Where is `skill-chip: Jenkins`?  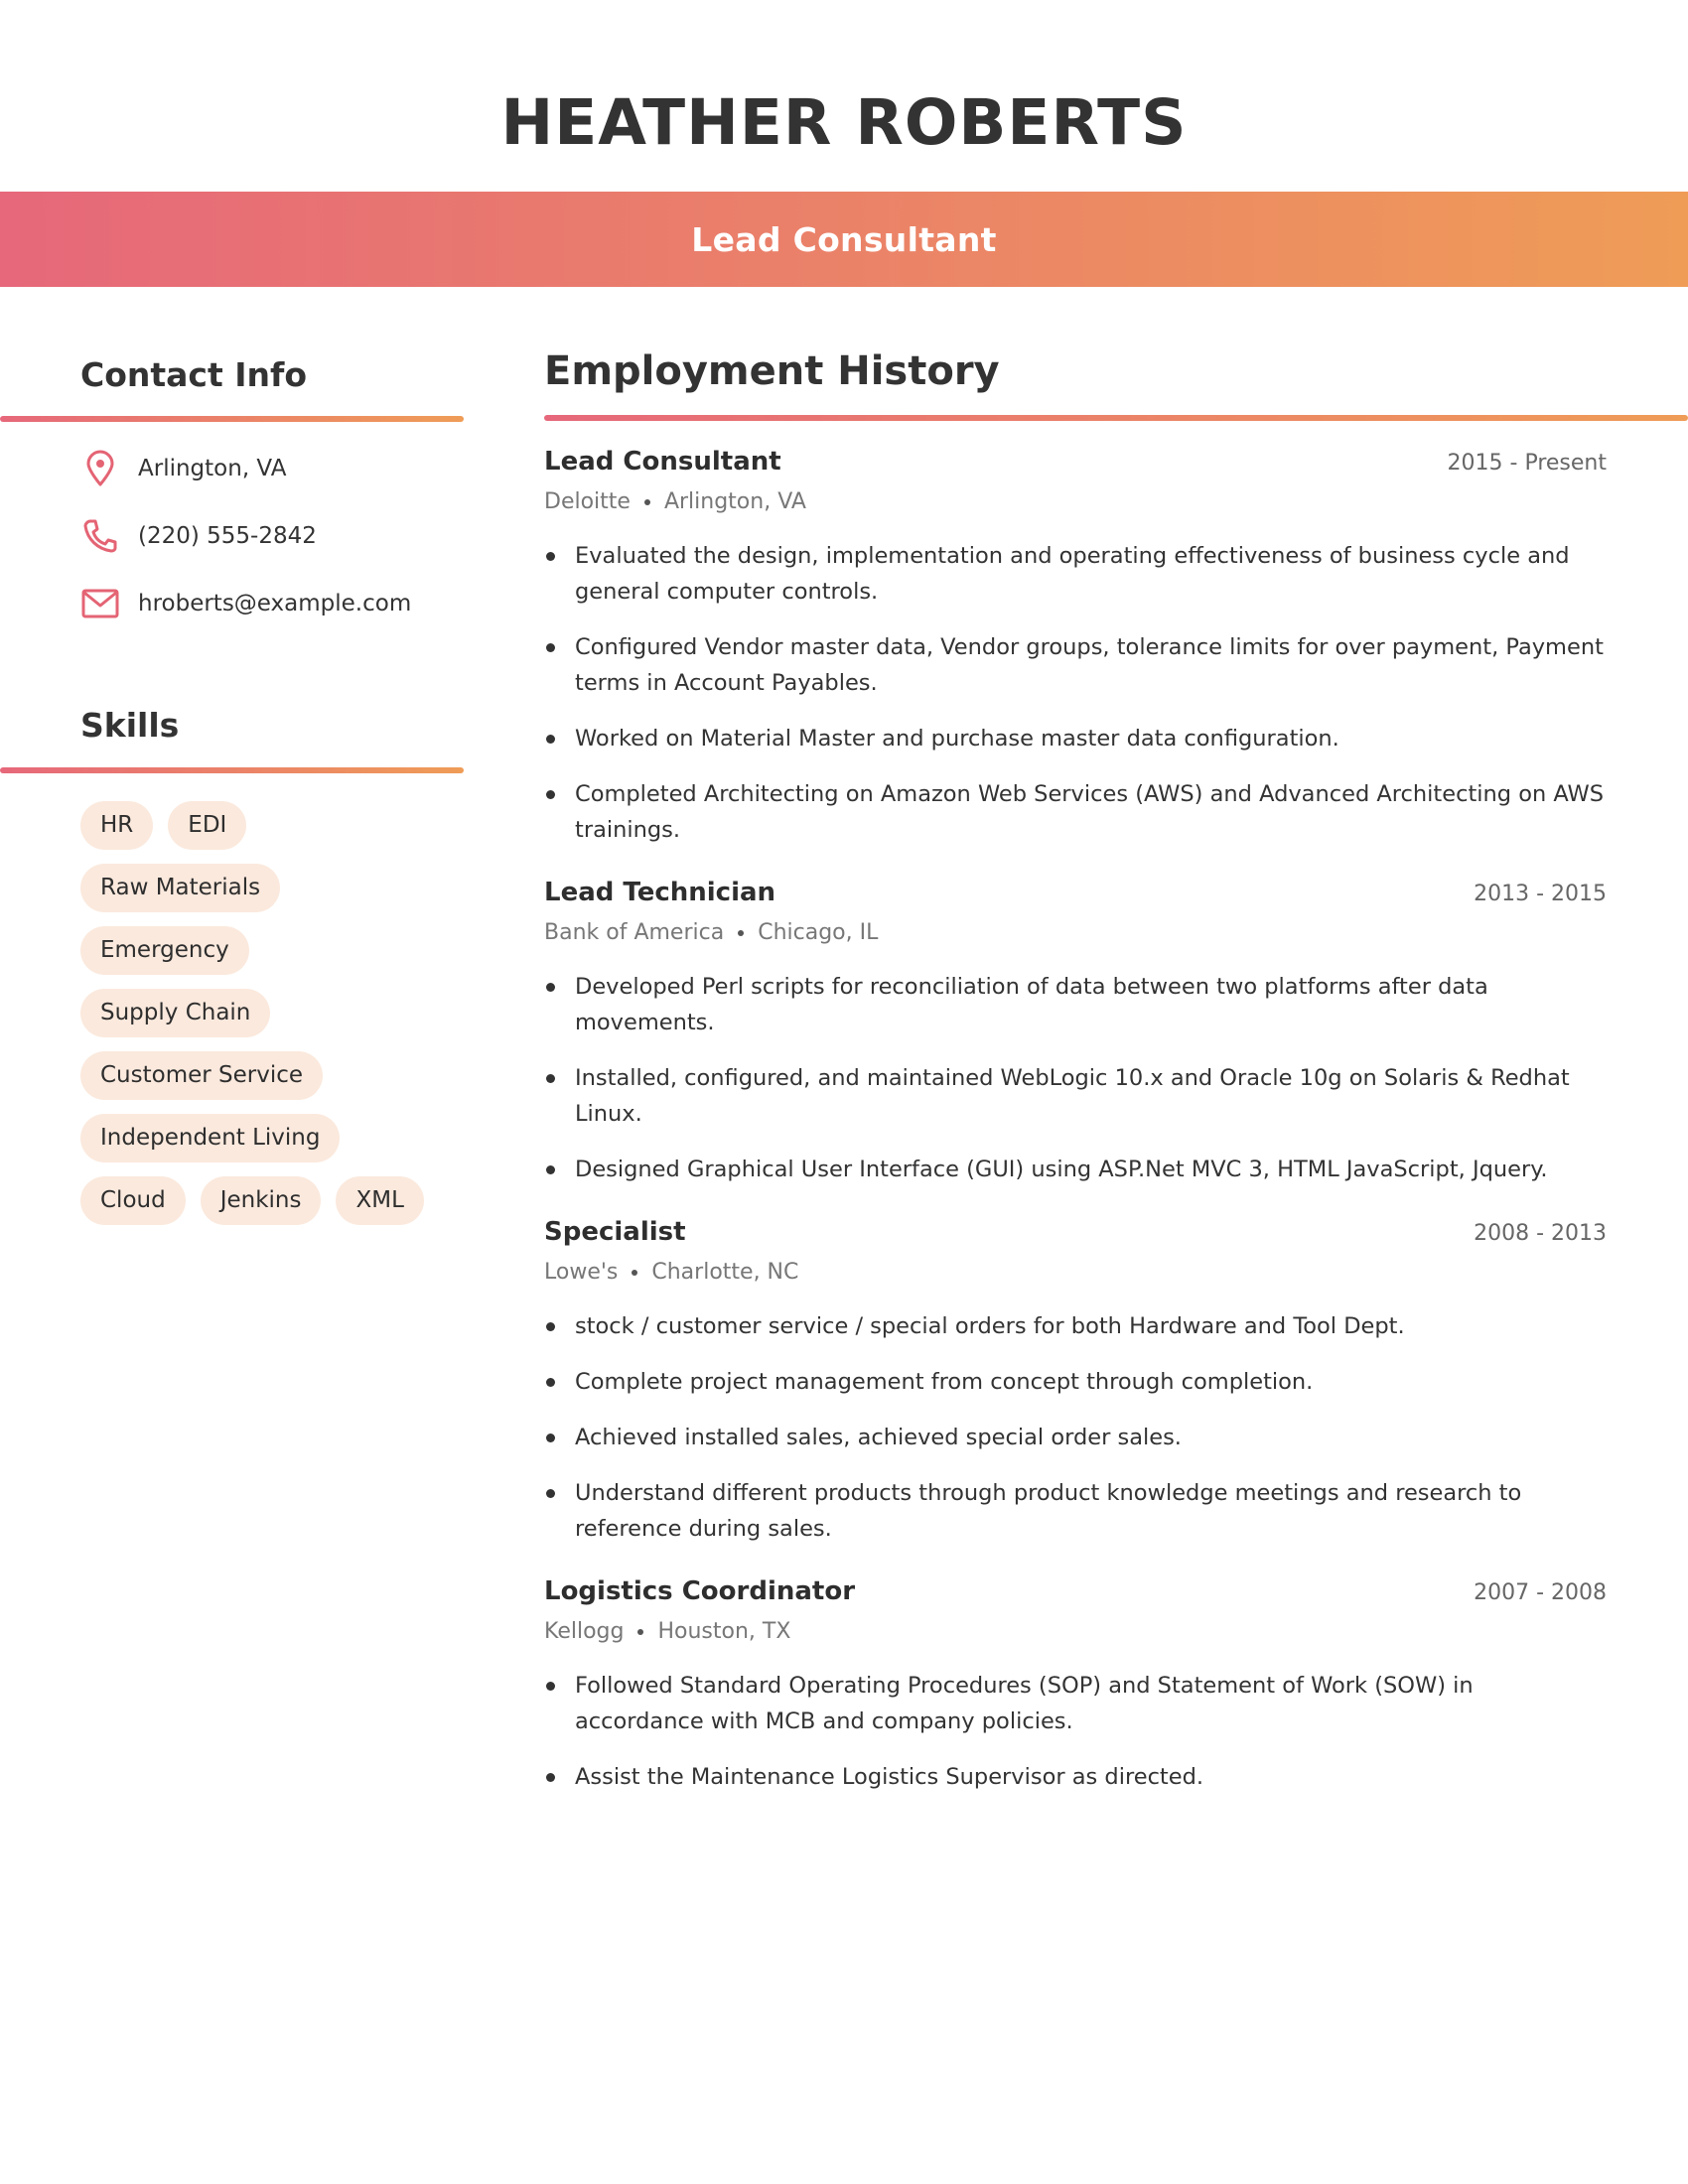
skill-chip: Jenkins is located at coordinates (261, 1200).